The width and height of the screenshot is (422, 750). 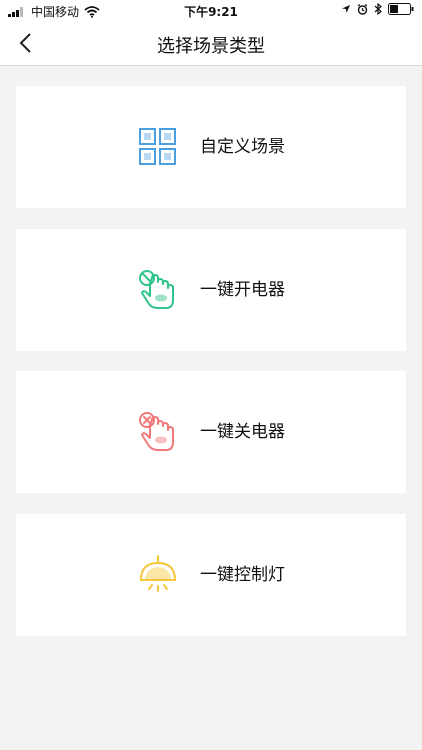 What do you see at coordinates (362, 9) in the screenshot?
I see `alarm-icon` at bounding box center [362, 9].